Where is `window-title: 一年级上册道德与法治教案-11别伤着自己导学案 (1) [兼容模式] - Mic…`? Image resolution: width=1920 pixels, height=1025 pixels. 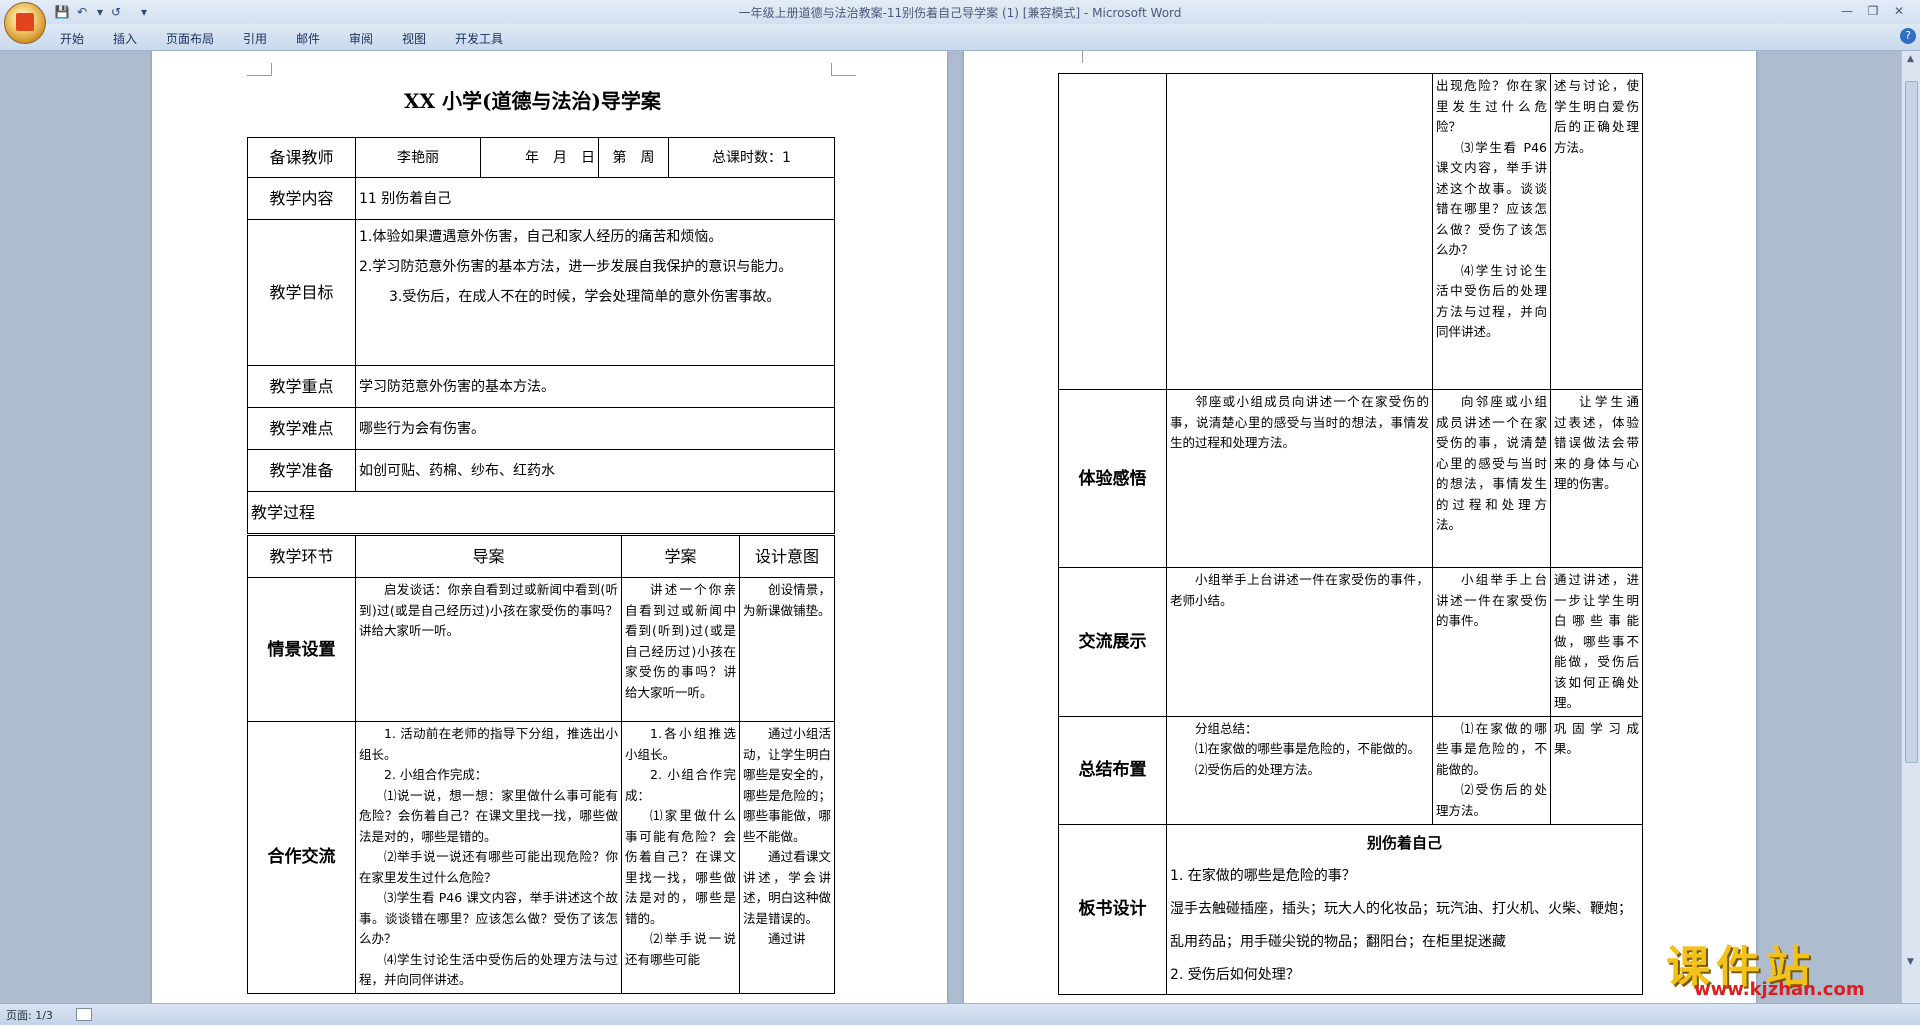
window-title: 一年级上册道德与法治教案-11别伤着自己导学案 (1) [兼容模式] - Mic… is located at coordinates (960, 13).